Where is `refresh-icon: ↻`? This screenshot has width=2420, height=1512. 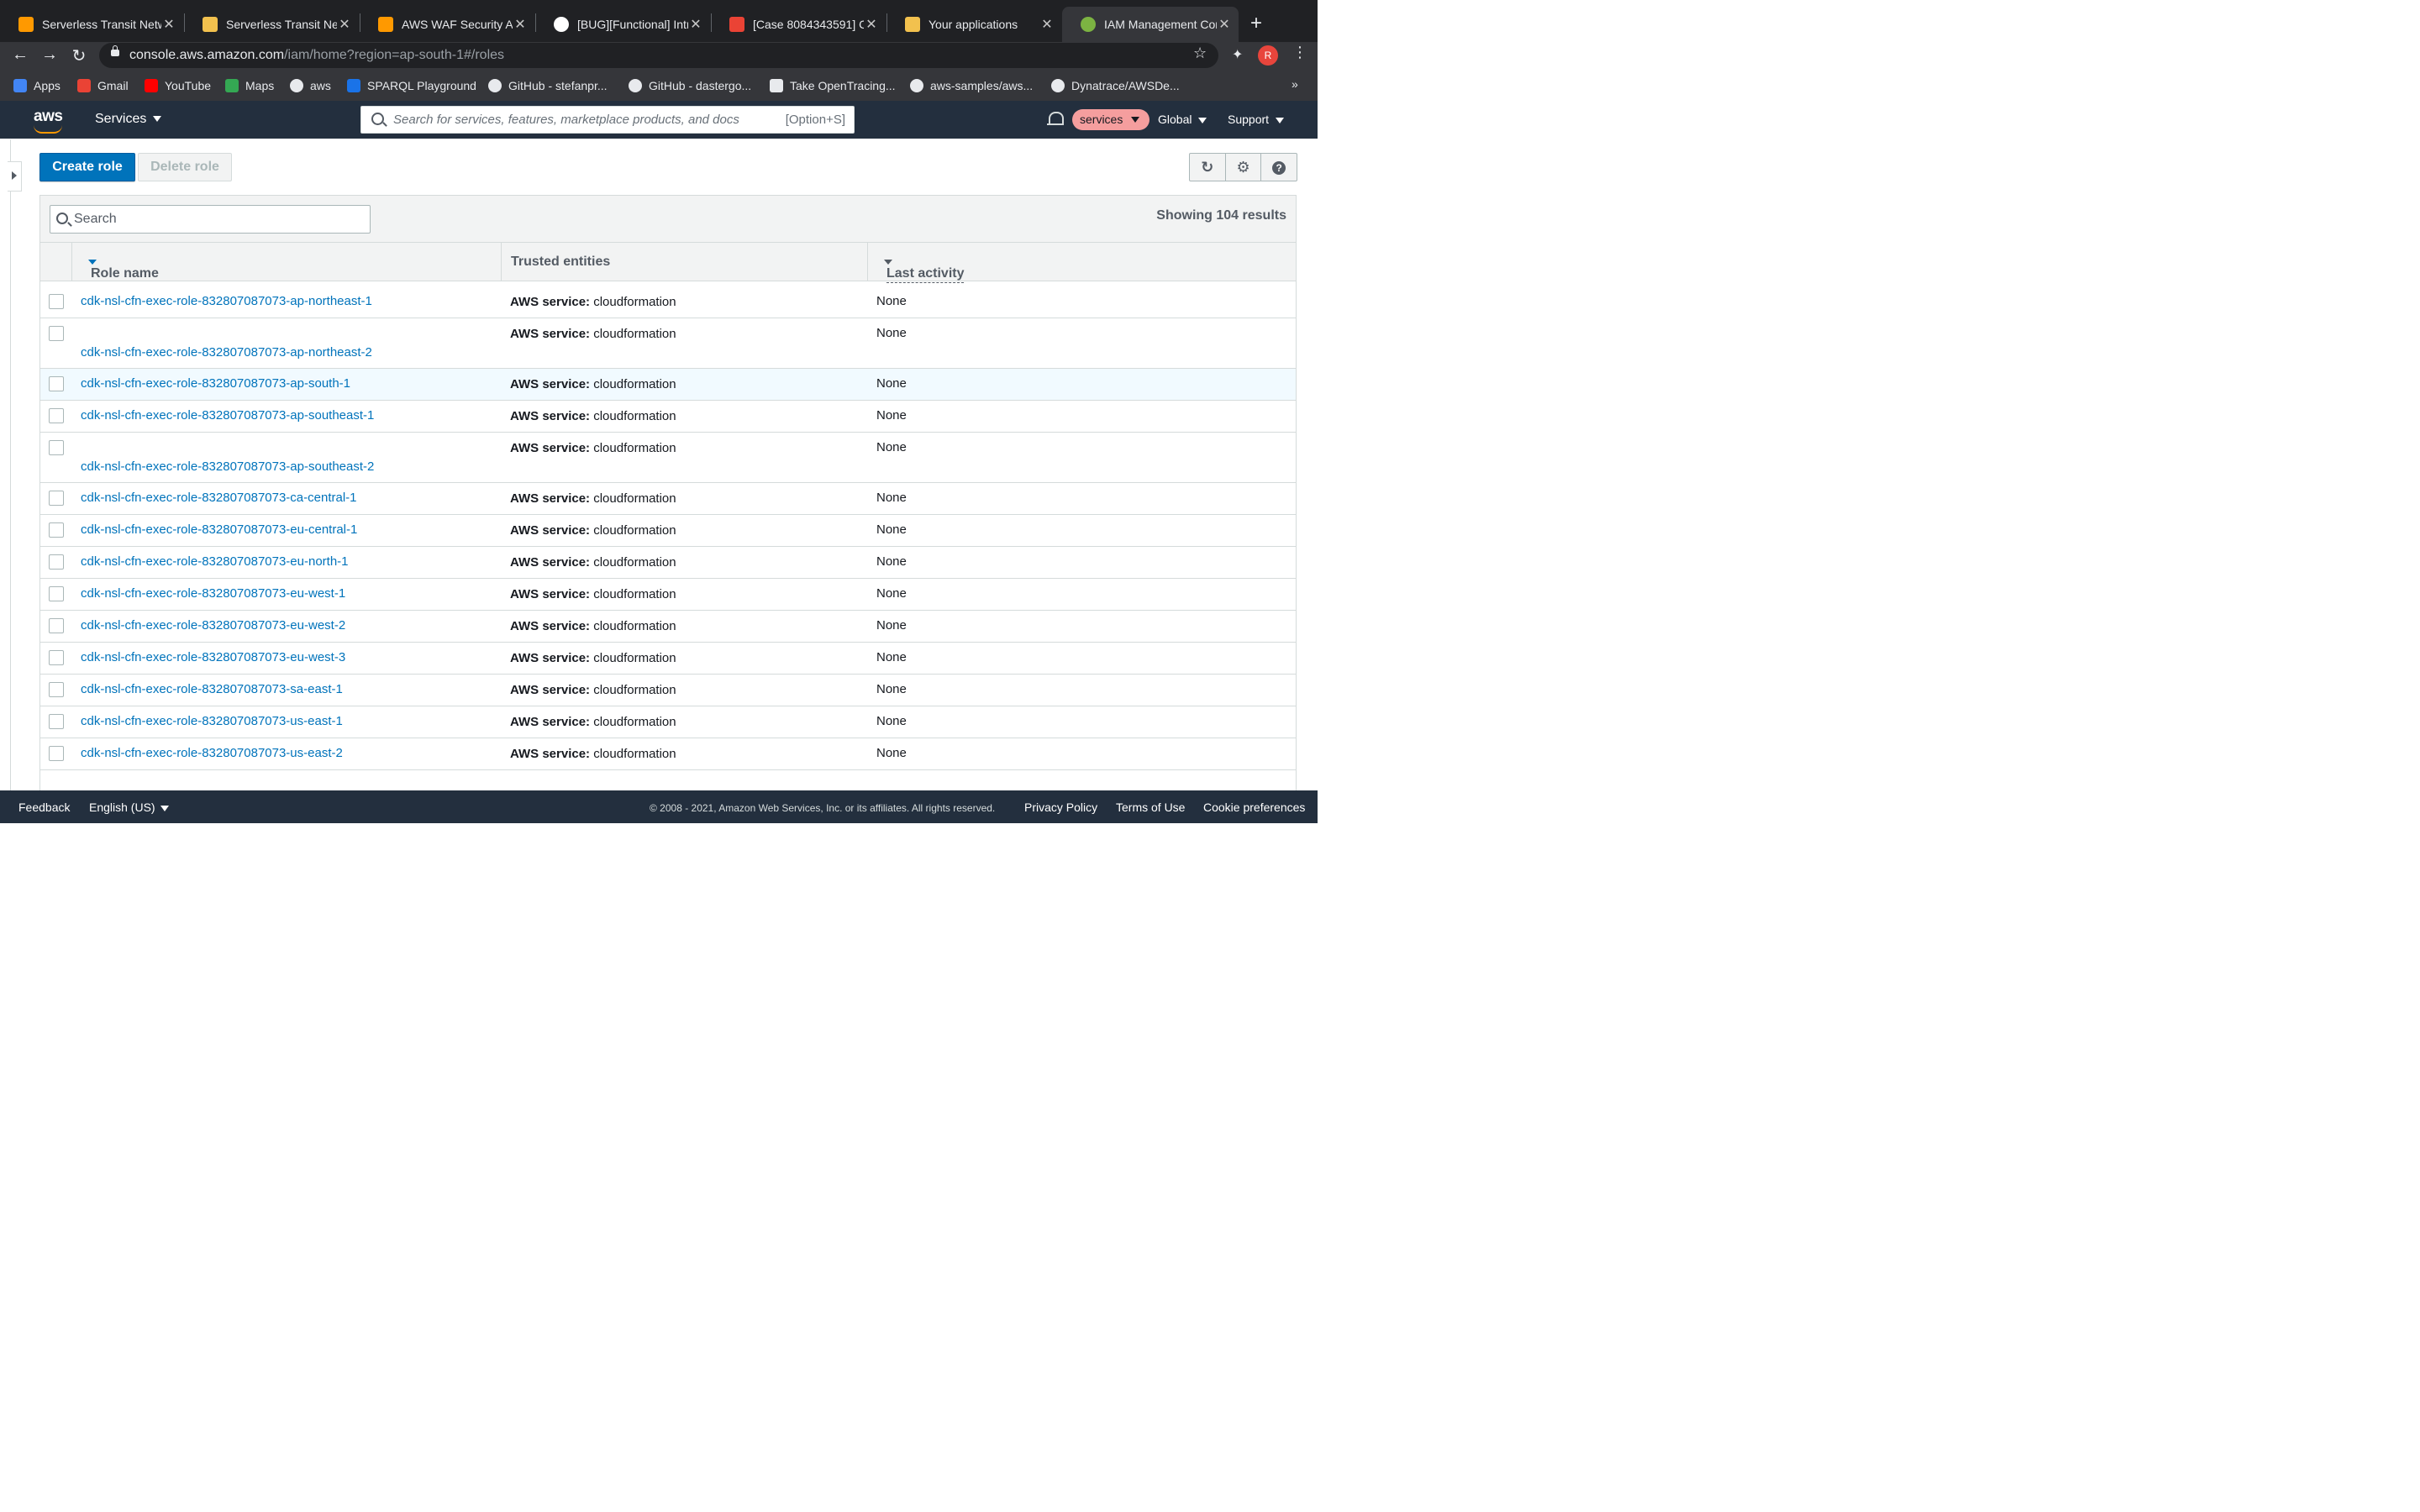 refresh-icon: ↻ is located at coordinates (1208, 167).